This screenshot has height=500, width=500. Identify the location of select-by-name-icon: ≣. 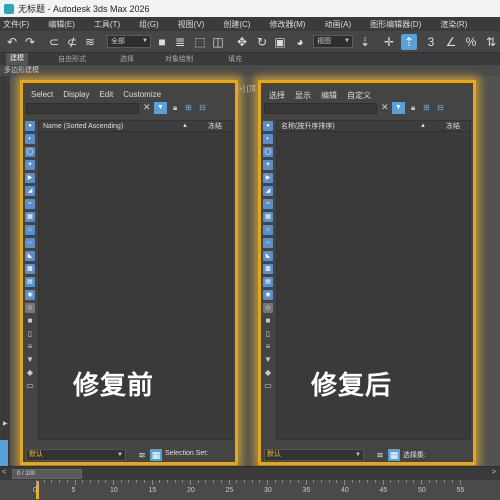
(180, 42).